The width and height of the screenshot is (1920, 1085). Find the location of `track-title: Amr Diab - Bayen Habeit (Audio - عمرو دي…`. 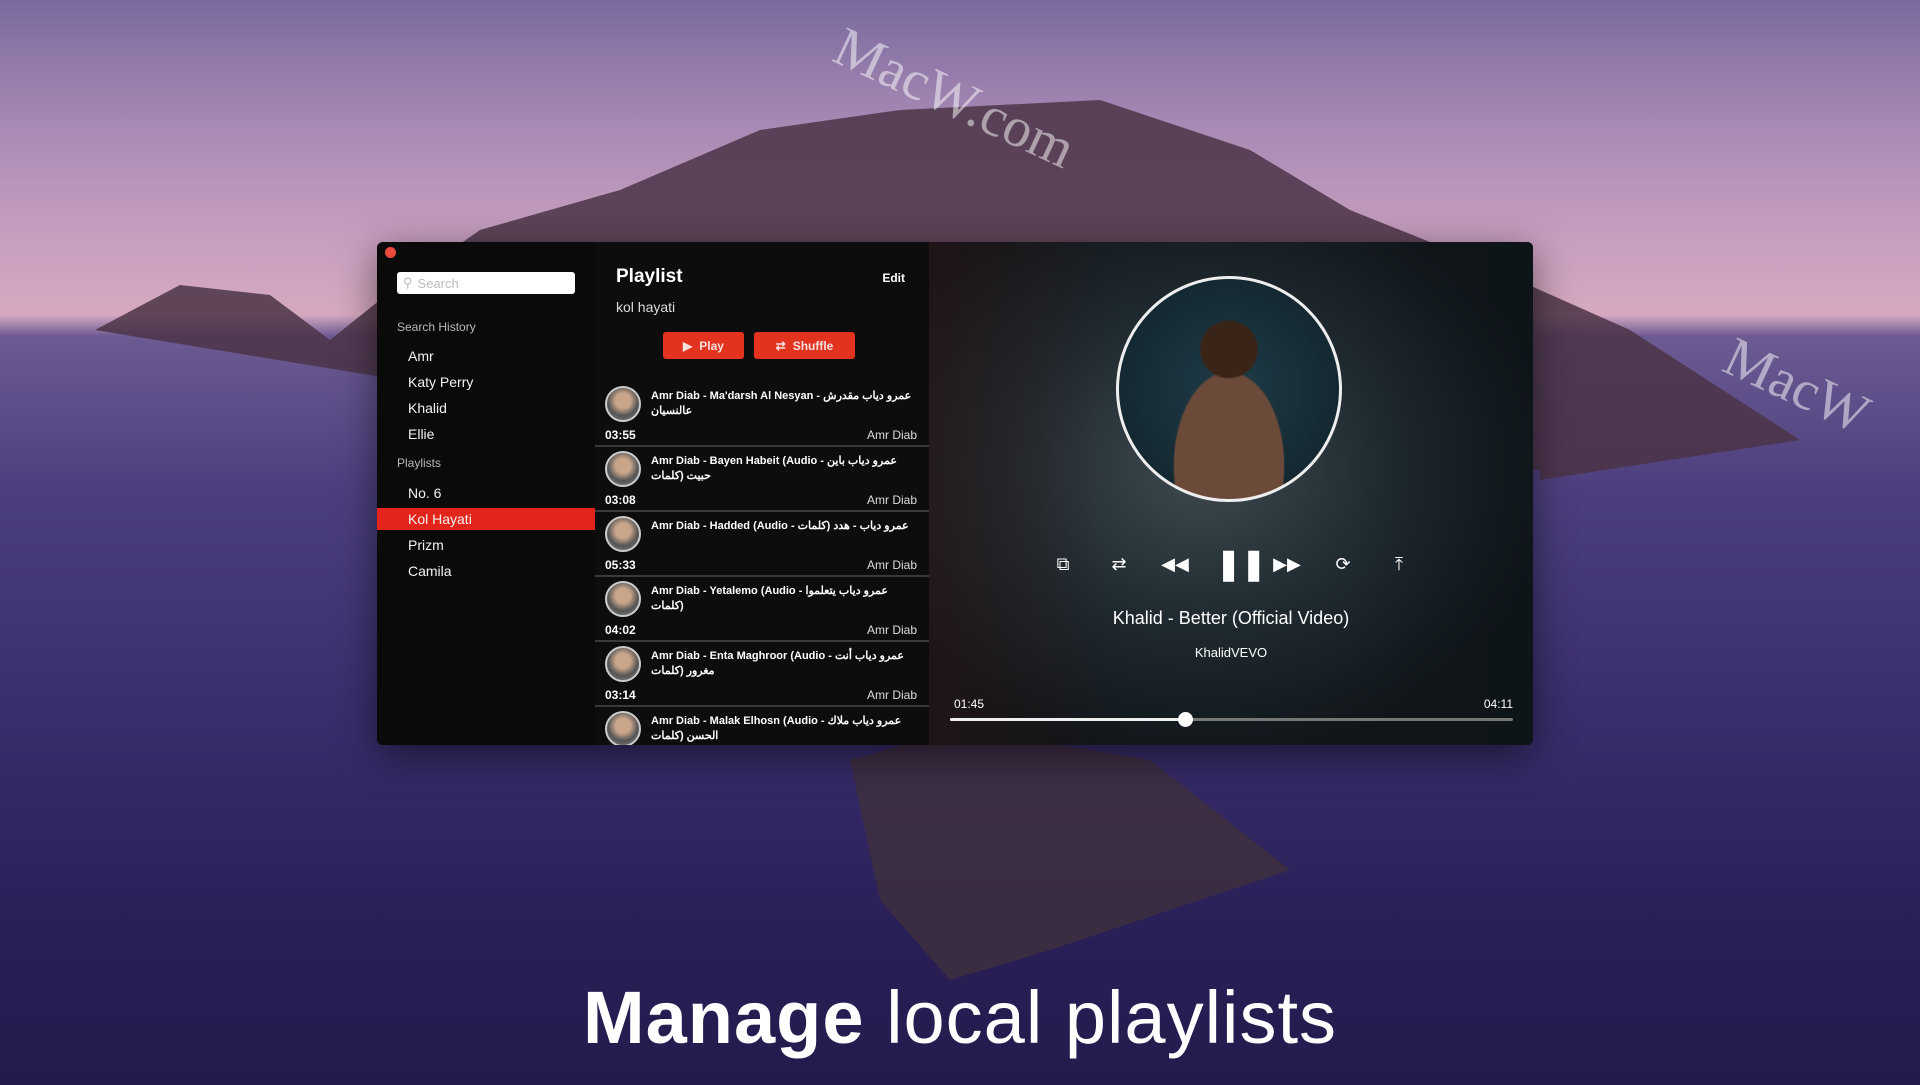

track-title: Amr Diab - Bayen Habeit (Audio - عمرو دي… is located at coordinates (774, 468).